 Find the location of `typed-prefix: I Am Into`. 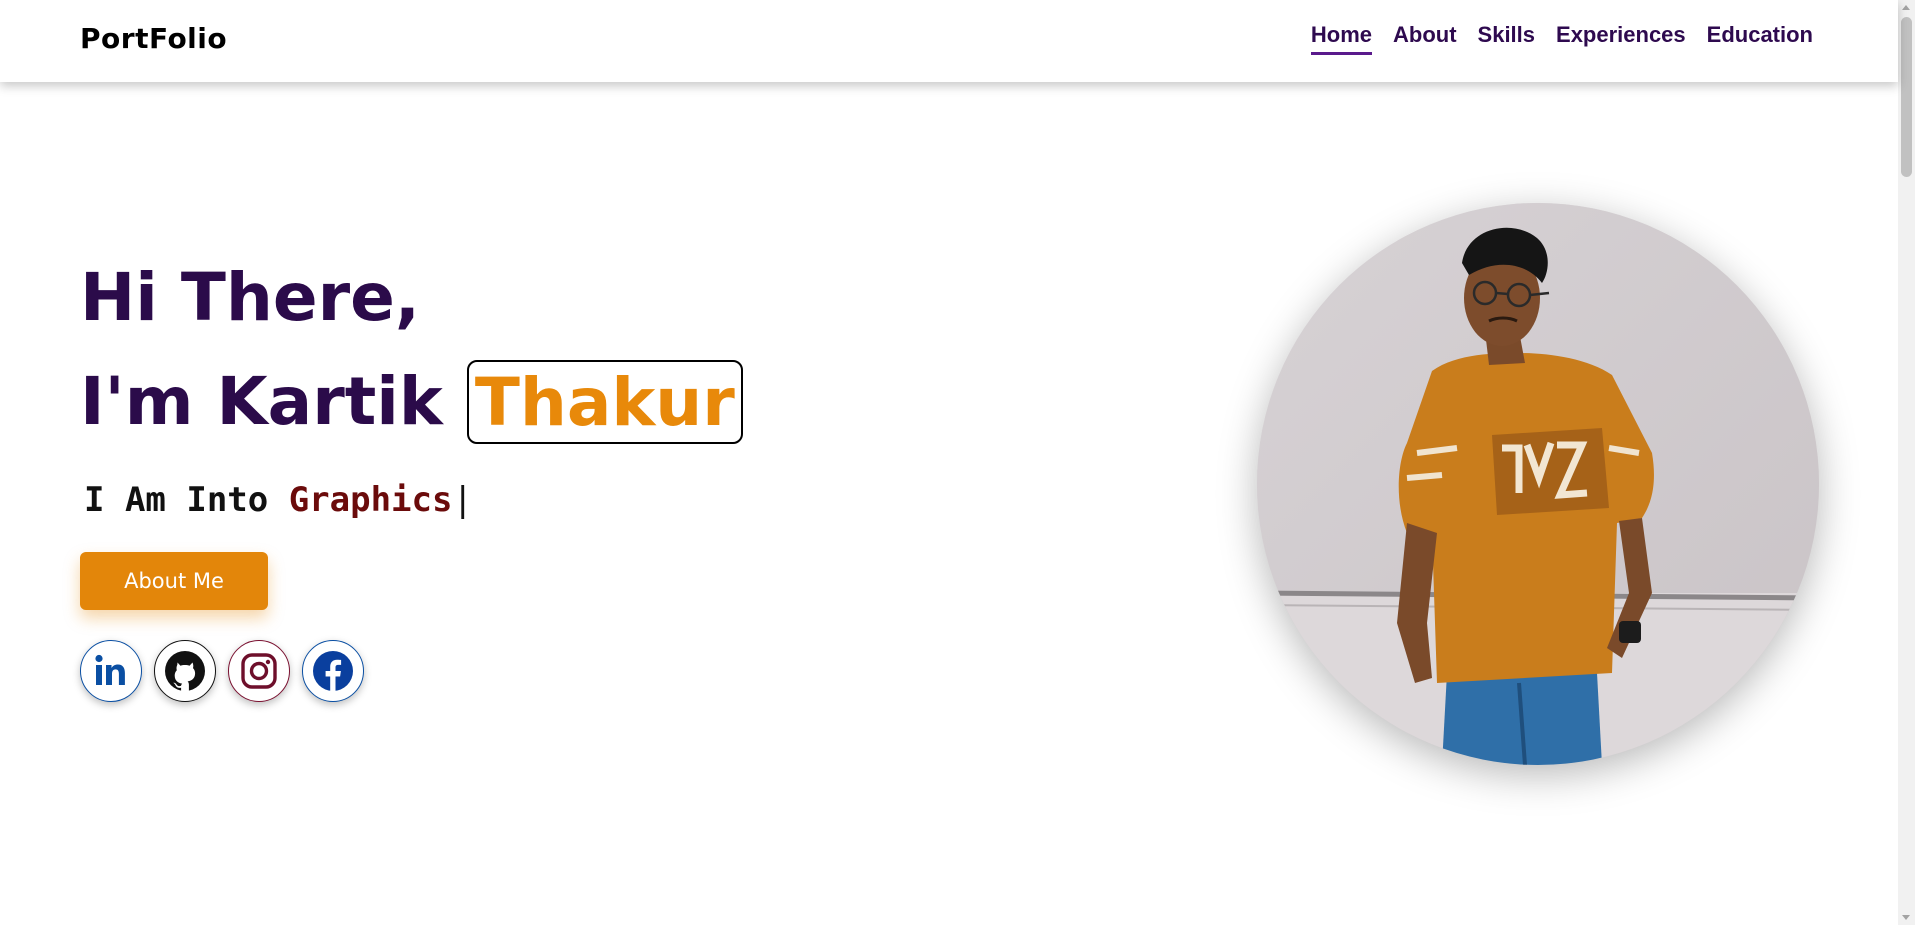

typed-prefix: I Am Into is located at coordinates (186, 500).